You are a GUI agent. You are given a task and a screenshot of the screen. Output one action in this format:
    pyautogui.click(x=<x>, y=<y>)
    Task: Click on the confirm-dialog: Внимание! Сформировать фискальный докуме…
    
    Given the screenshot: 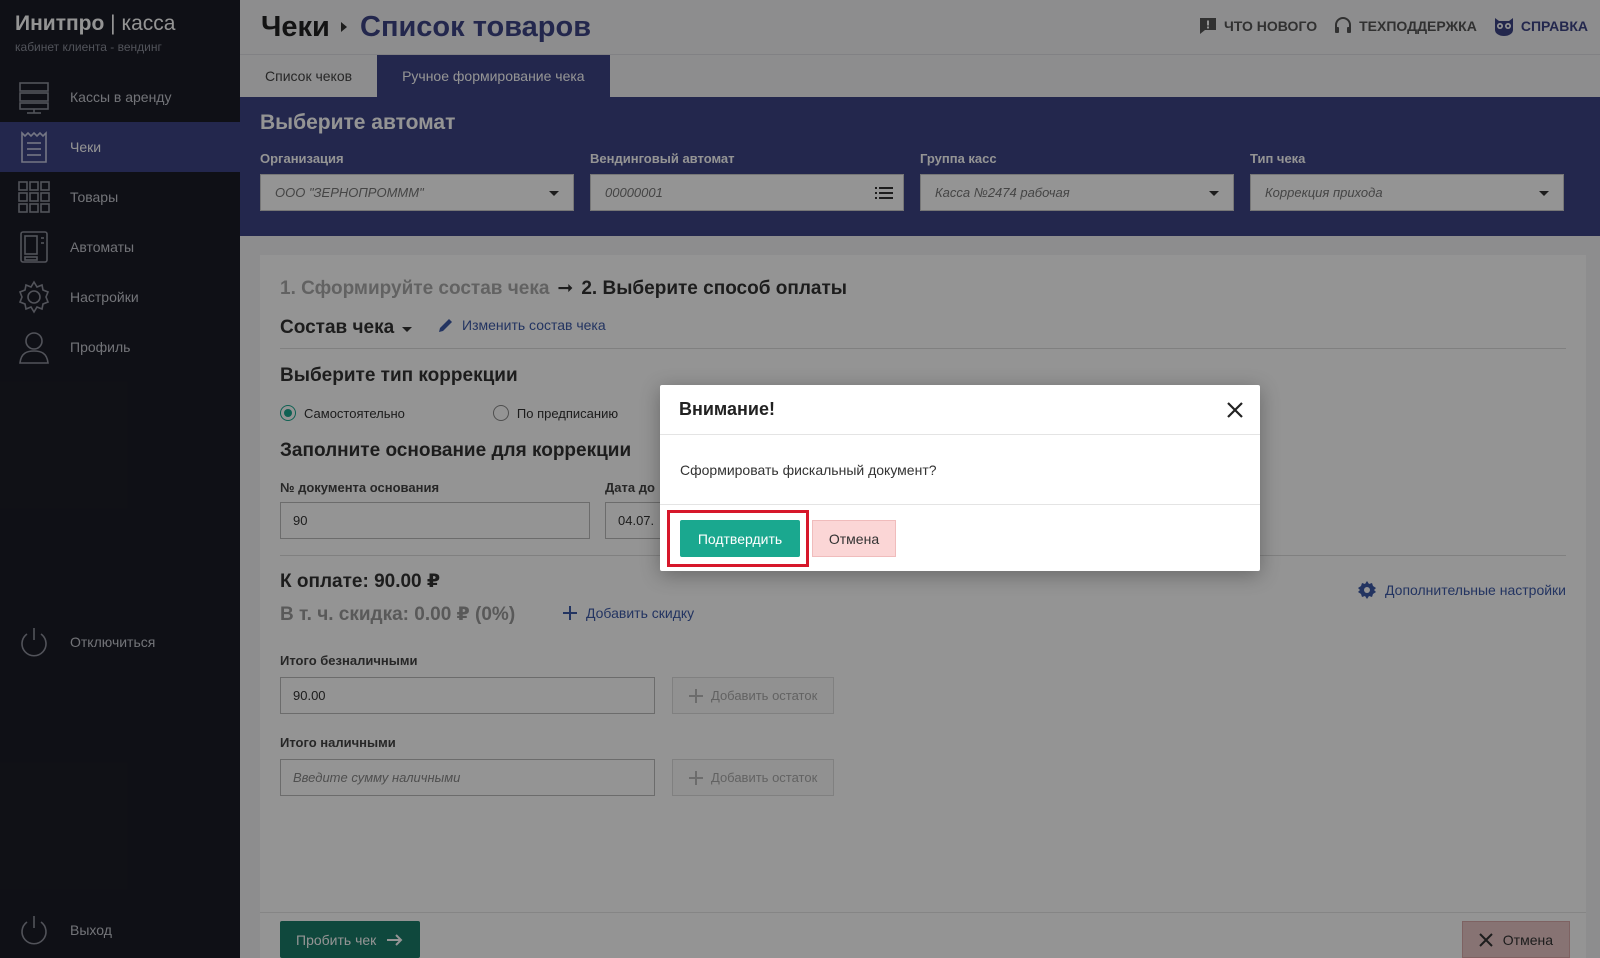 What is the action you would take?
    pyautogui.click(x=960, y=478)
    